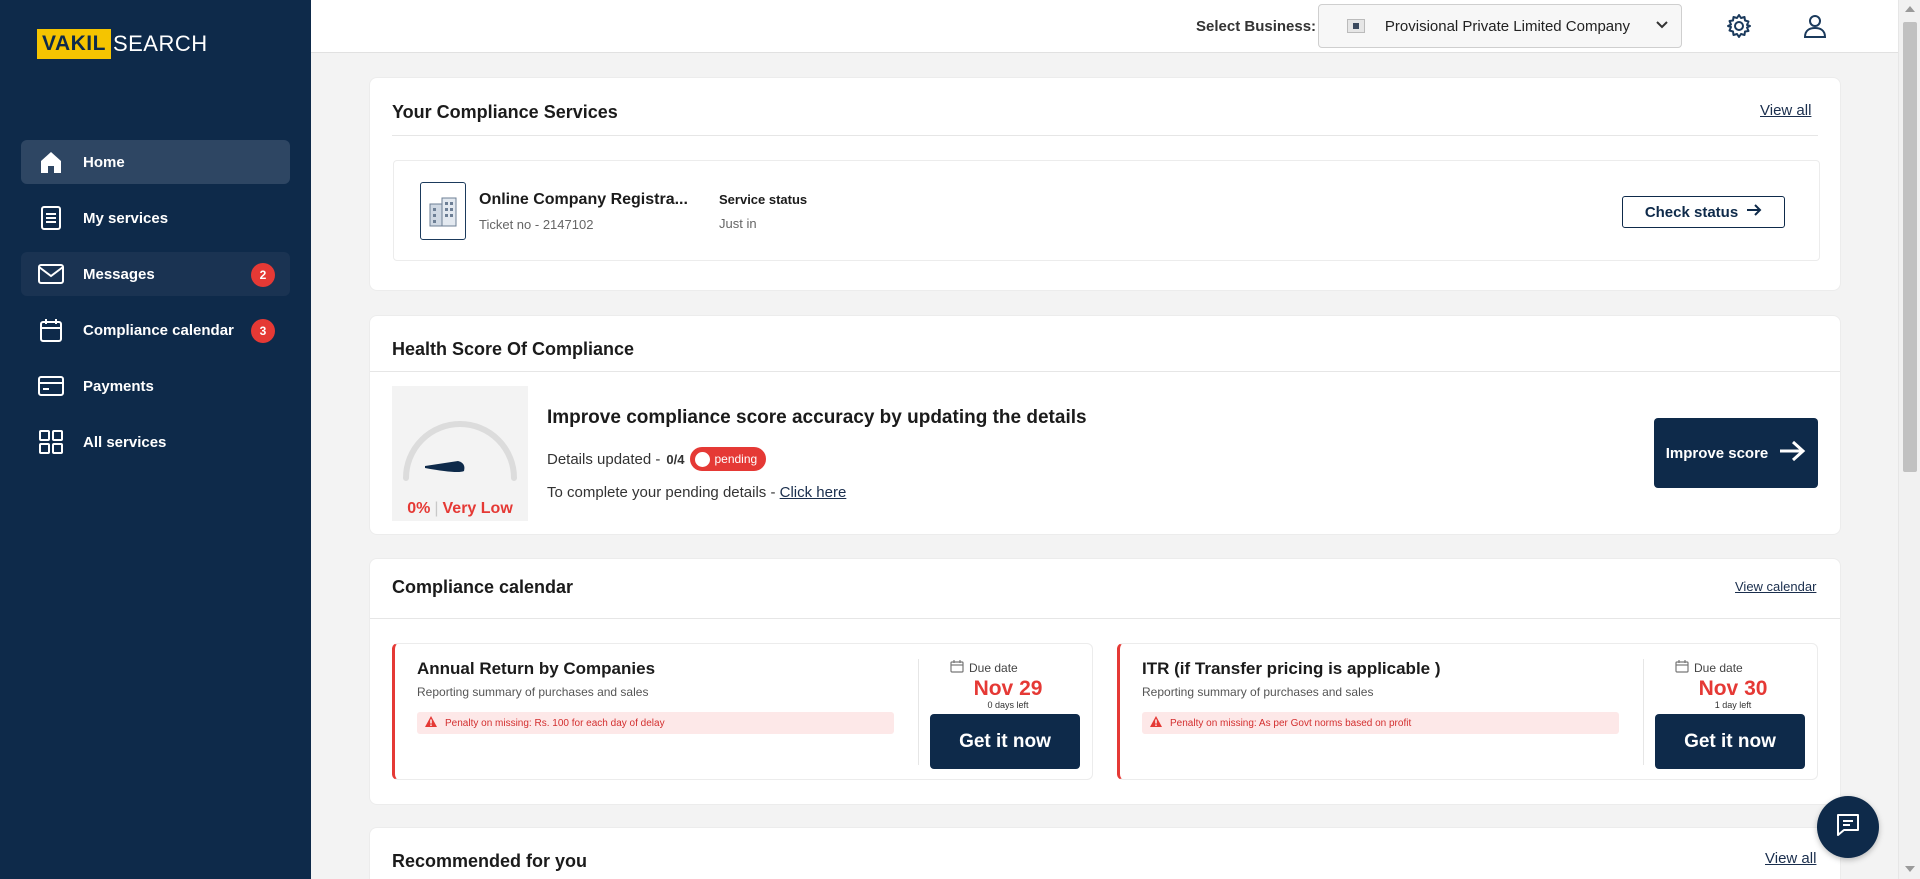 The image size is (1920, 879). I want to click on gauge-score-text: 0% | Very Low, so click(460, 508).